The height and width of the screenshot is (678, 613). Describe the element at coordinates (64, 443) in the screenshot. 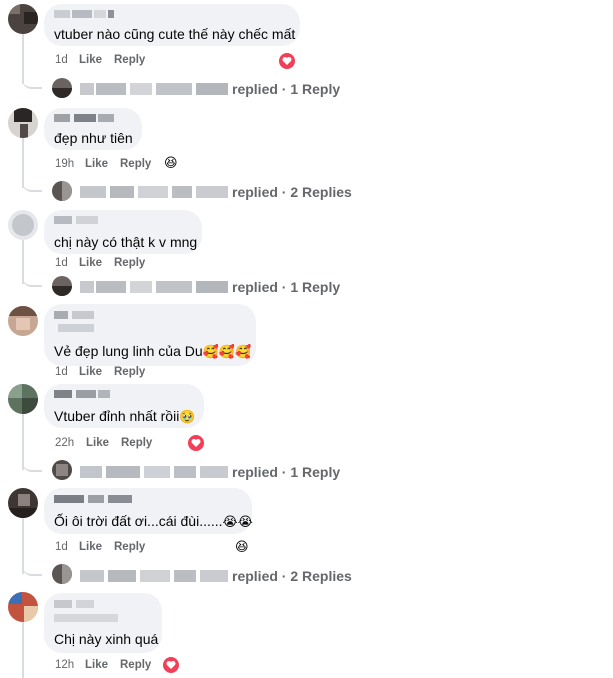

I see `comment-time: 22h` at that location.